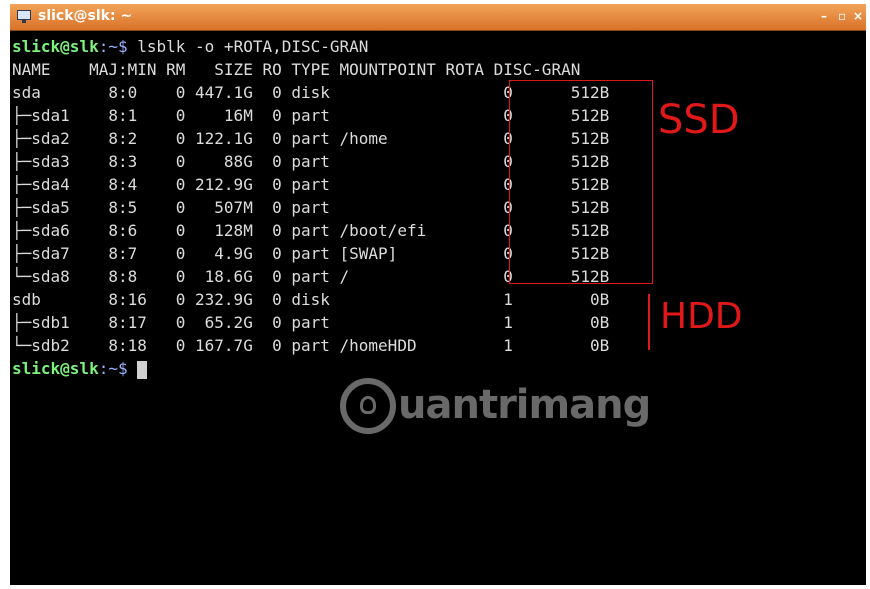 The image size is (870, 589). What do you see at coordinates (524, 405) in the screenshot?
I see `watermark-text: uantrimang` at bounding box center [524, 405].